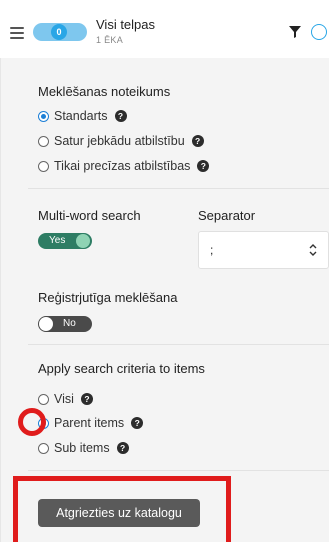 This screenshot has height=542, width=329. I want to click on case-sensitive-toggle: No, so click(65, 324).